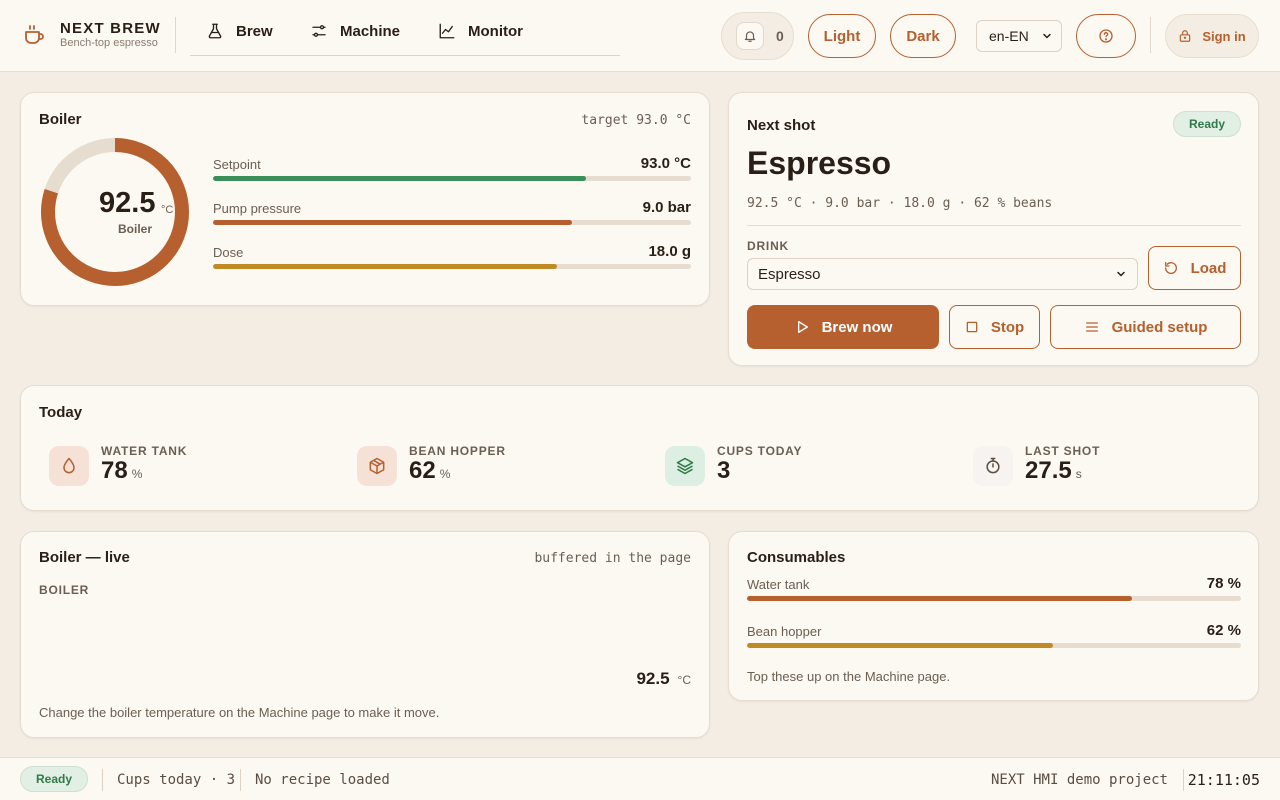  What do you see at coordinates (385, 266) in the screenshot?
I see `dose-fill` at bounding box center [385, 266].